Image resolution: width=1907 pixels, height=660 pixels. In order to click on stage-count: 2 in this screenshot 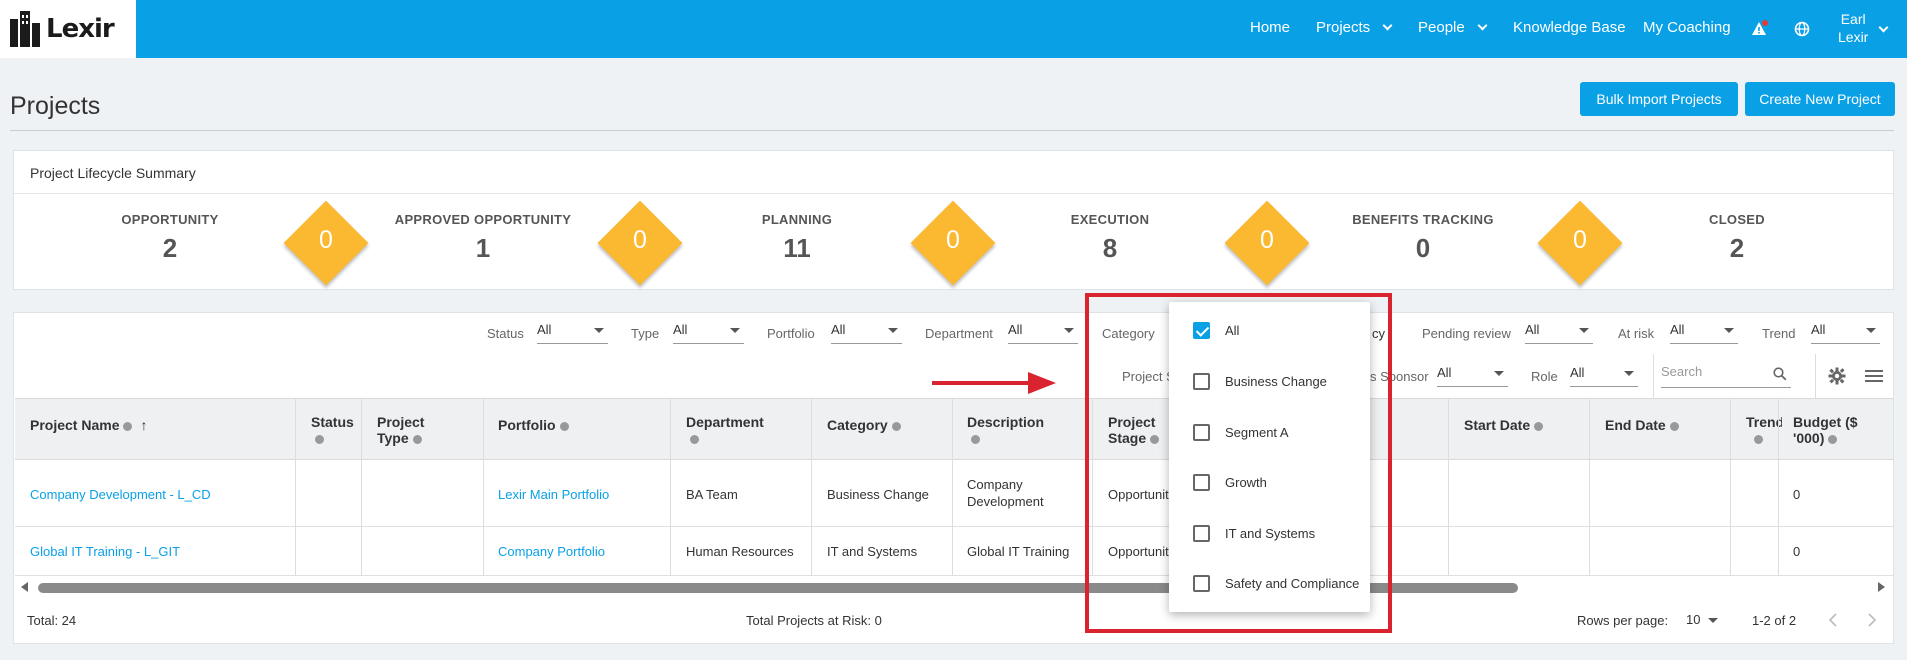, I will do `click(170, 248)`.